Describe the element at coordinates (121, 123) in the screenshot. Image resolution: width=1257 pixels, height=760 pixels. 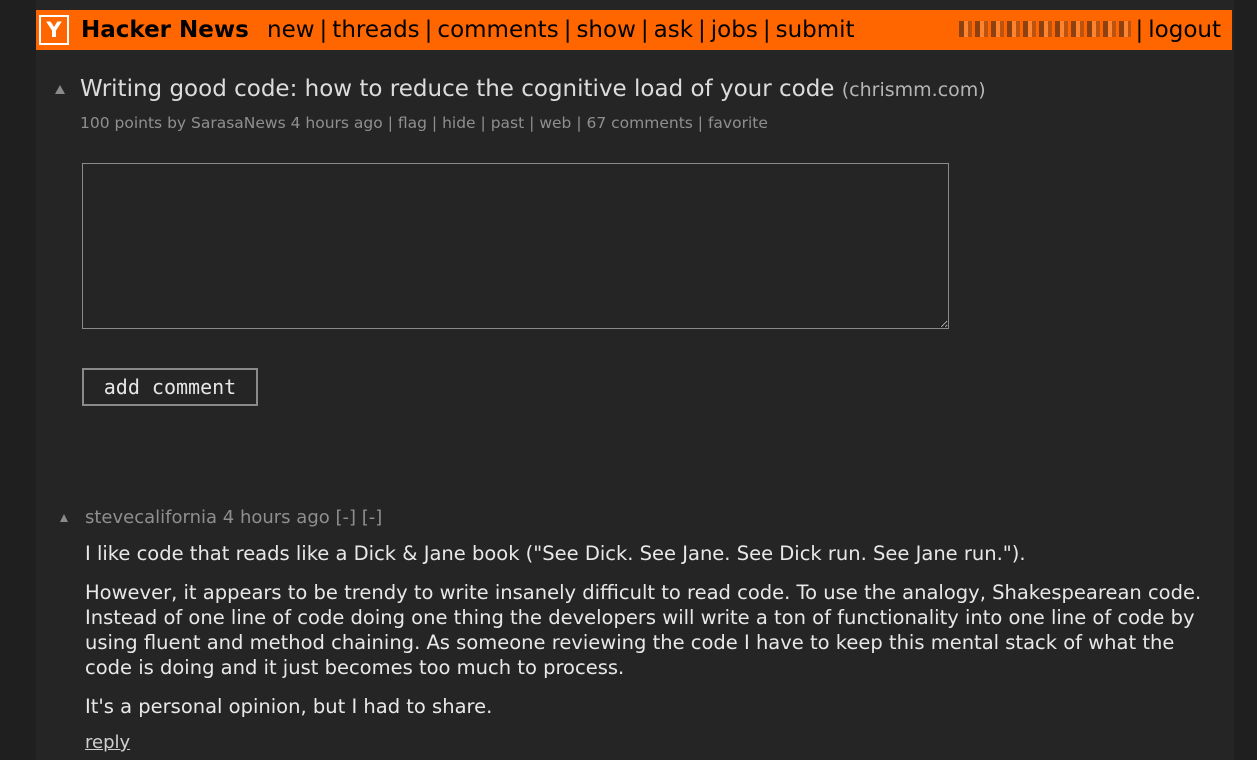
I see `story-points: 100 points` at that location.